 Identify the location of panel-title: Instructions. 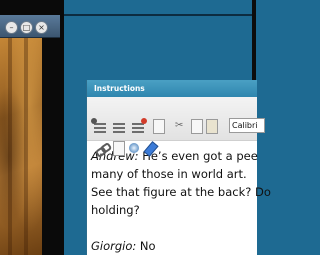
(172, 88).